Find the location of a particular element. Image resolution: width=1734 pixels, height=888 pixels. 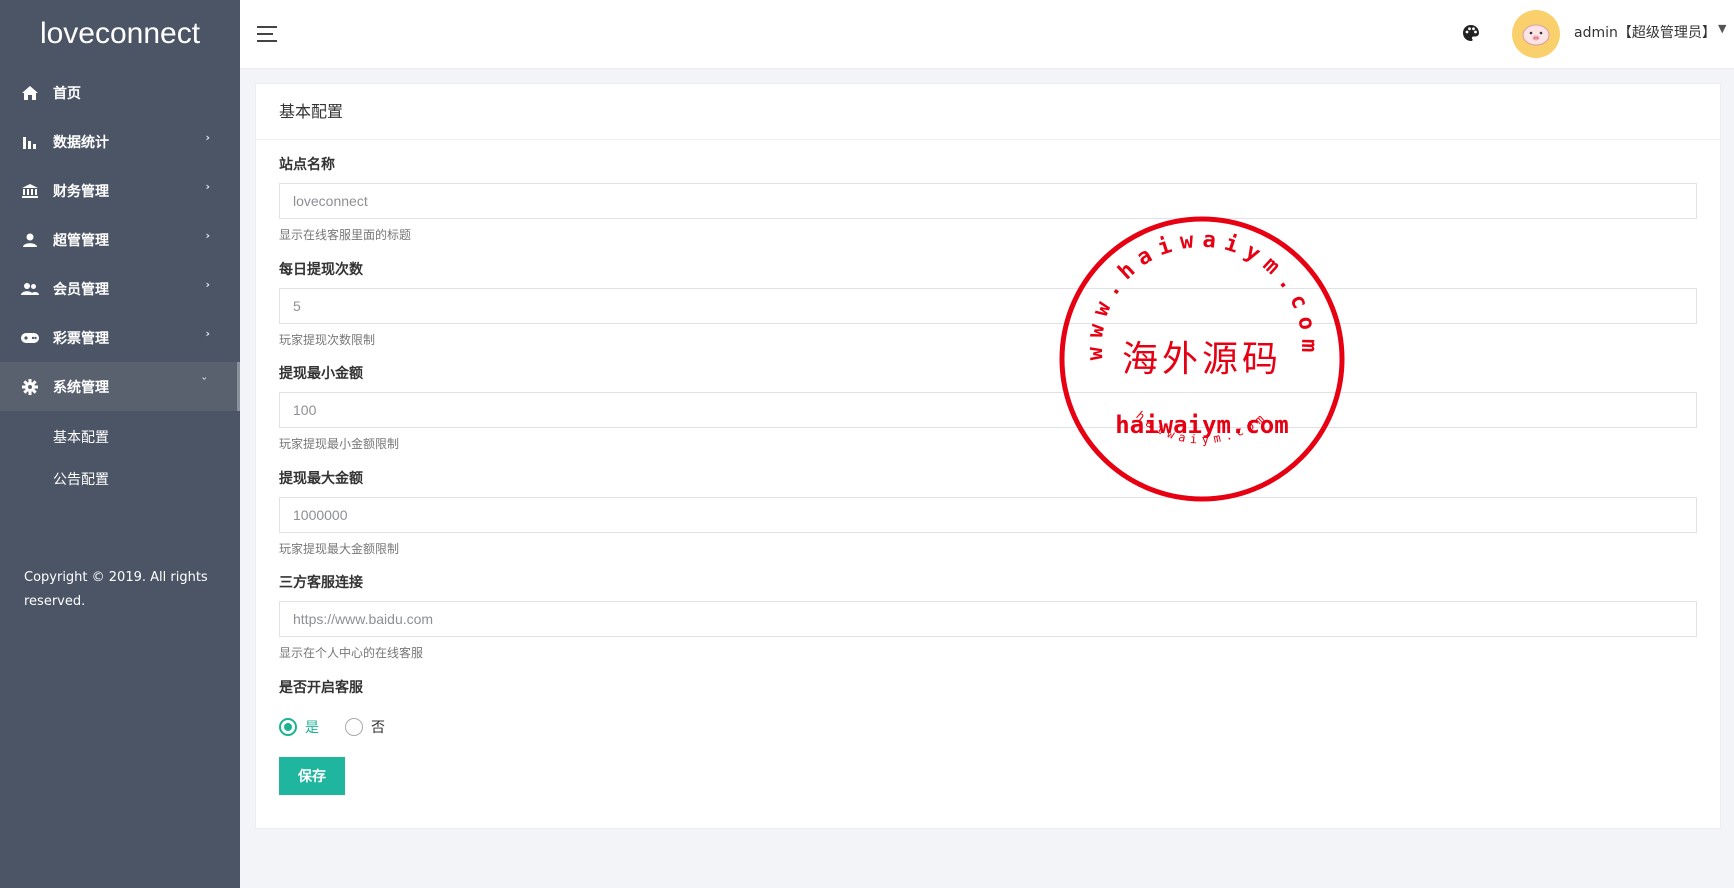

user-menu: admin【超级管理员】 is located at coordinates (1645, 32).